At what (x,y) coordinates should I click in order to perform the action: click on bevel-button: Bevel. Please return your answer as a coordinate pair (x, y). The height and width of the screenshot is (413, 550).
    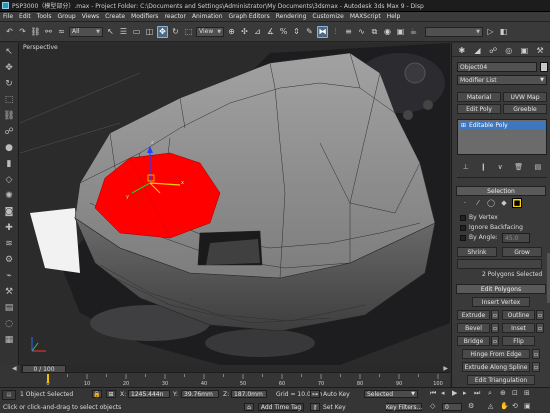
    Looking at the image, I should click on (473, 328).